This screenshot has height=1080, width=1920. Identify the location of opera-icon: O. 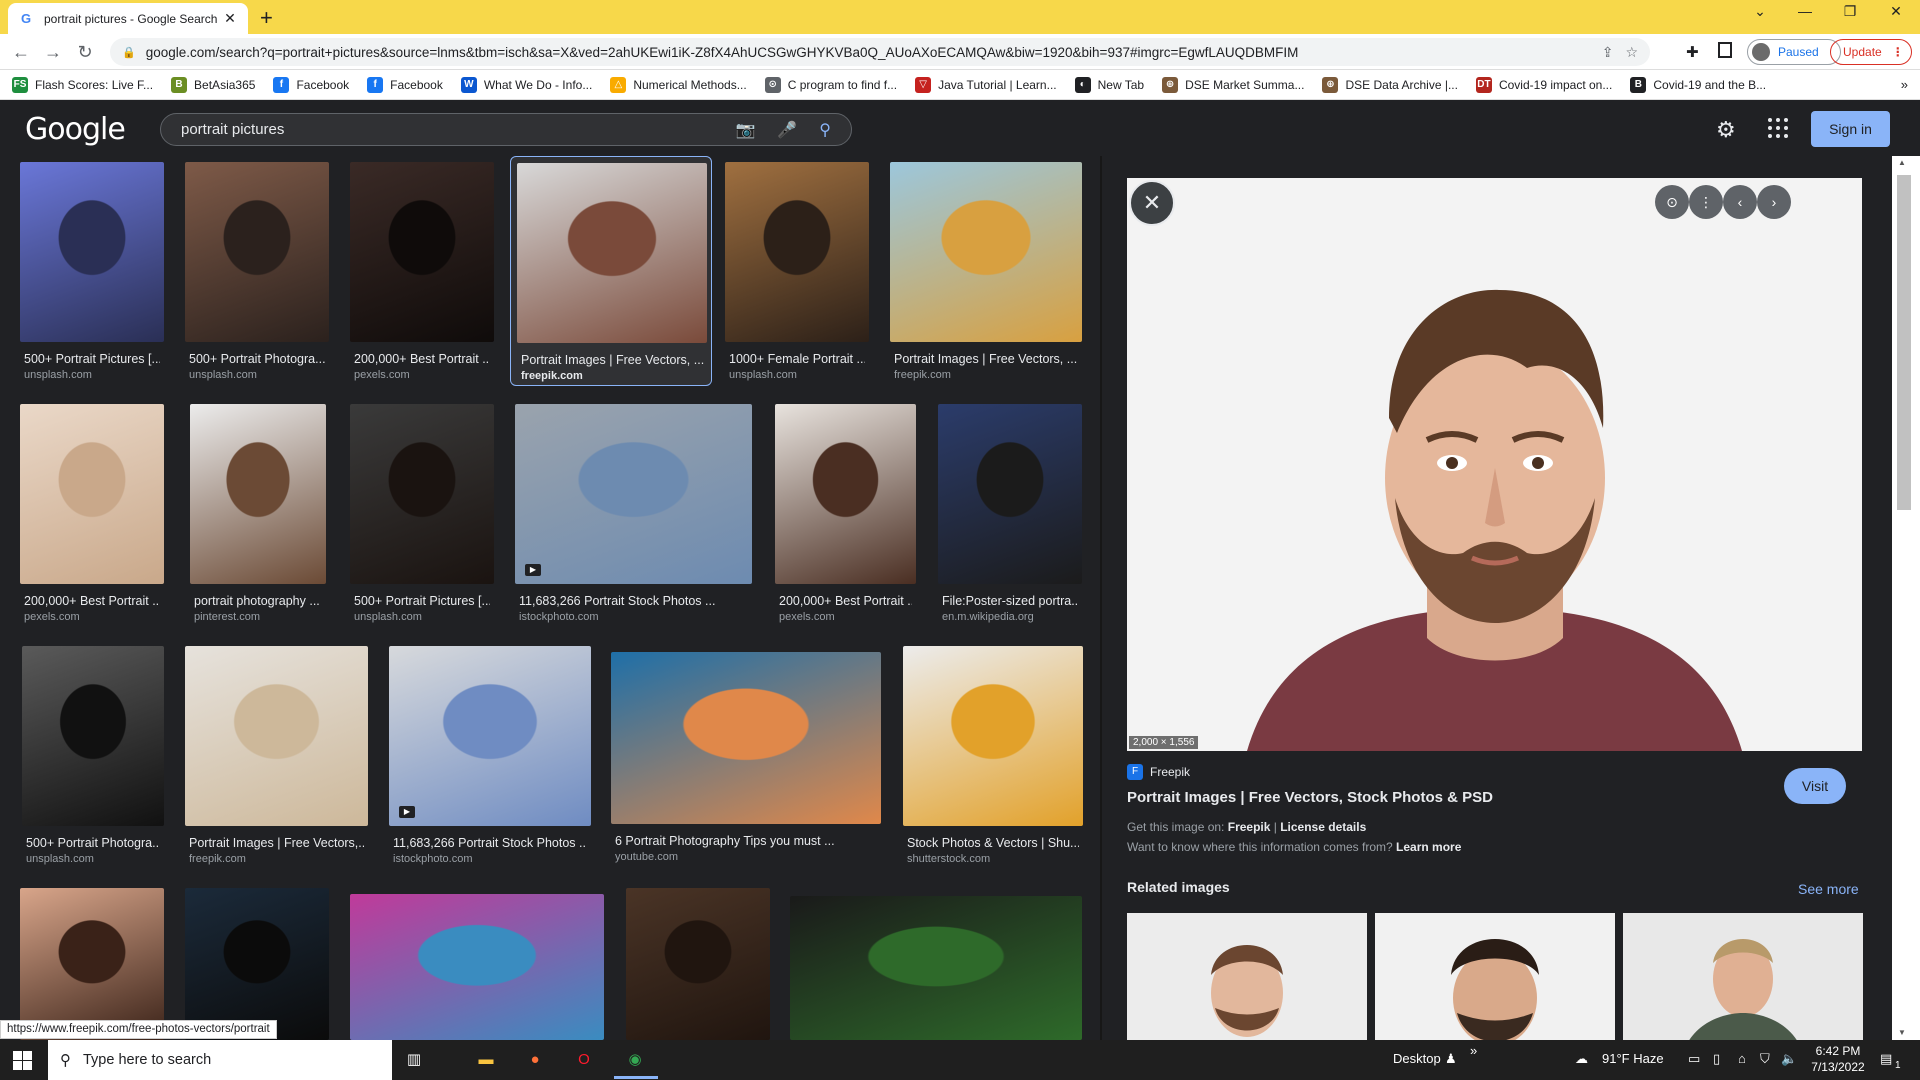
(584, 1060).